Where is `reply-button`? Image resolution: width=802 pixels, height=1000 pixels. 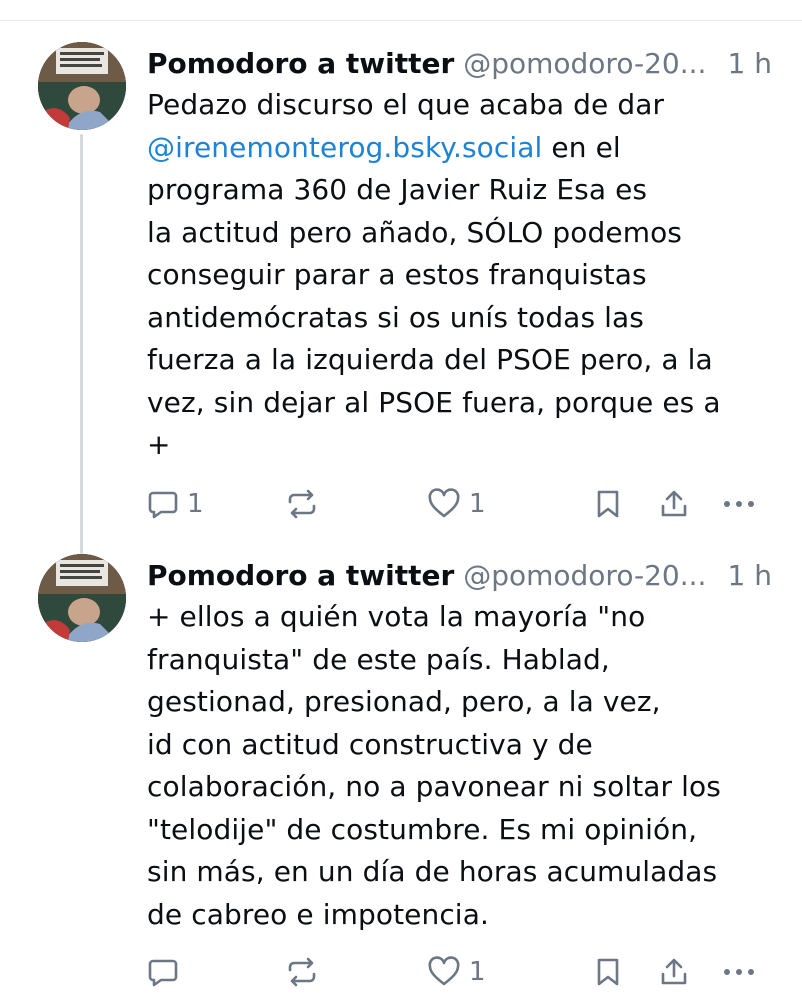 reply-button is located at coordinates (167, 972).